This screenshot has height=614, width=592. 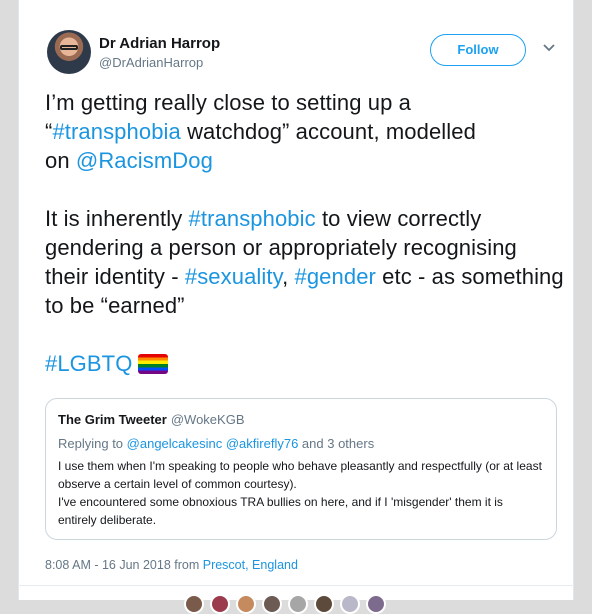 I want to click on follow-button: Follow, so click(x=478, y=50).